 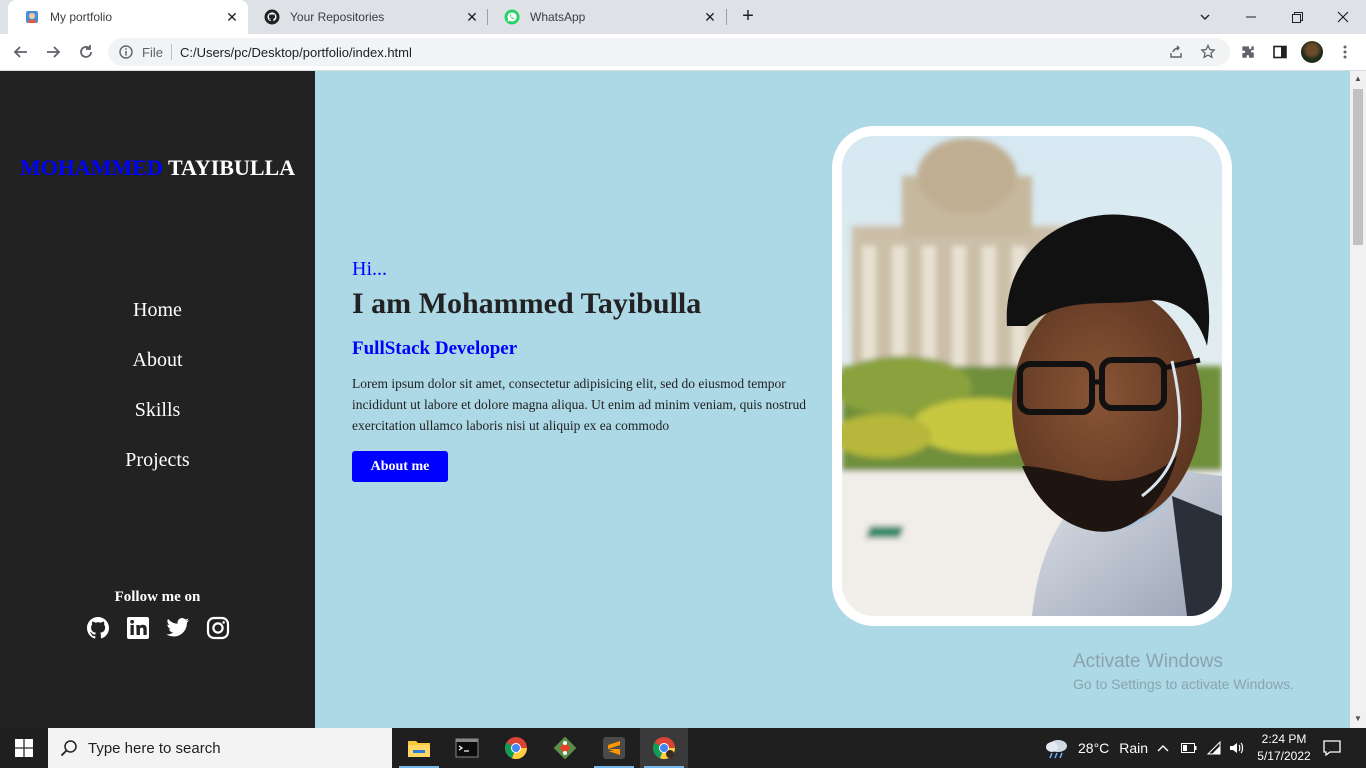 What do you see at coordinates (126, 52) in the screenshot?
I see `site-info-icon` at bounding box center [126, 52].